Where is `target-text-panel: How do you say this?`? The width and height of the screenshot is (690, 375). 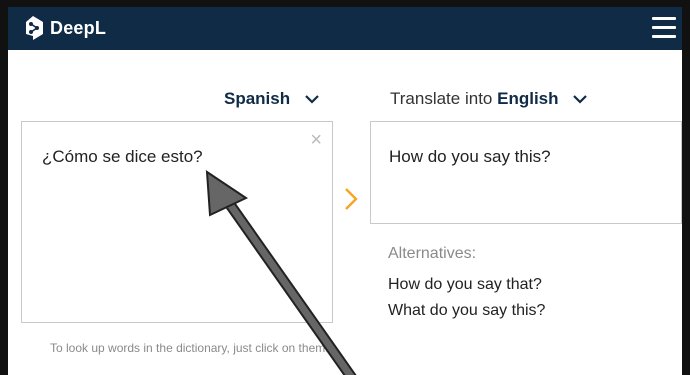 target-text-panel: How do you say this? is located at coordinates (526, 172).